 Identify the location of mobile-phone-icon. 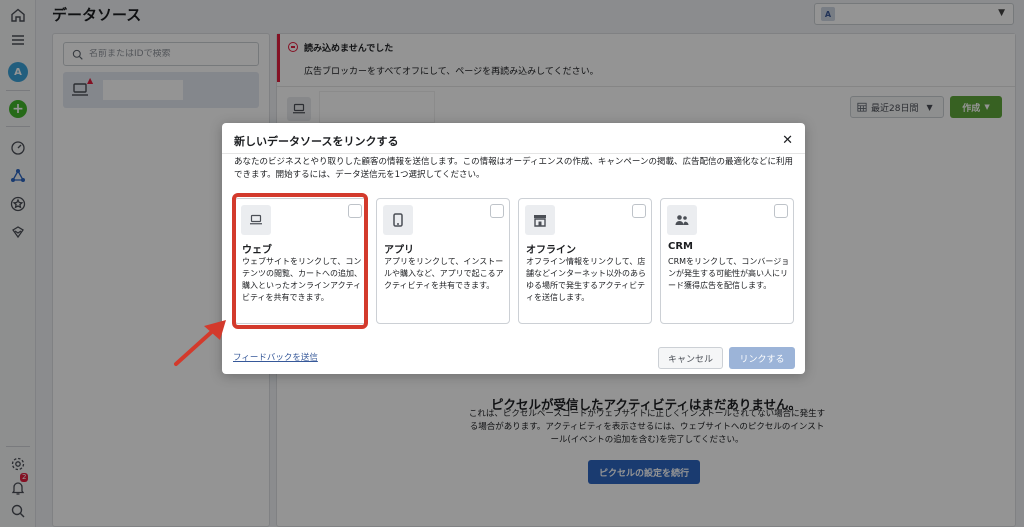
(398, 220).